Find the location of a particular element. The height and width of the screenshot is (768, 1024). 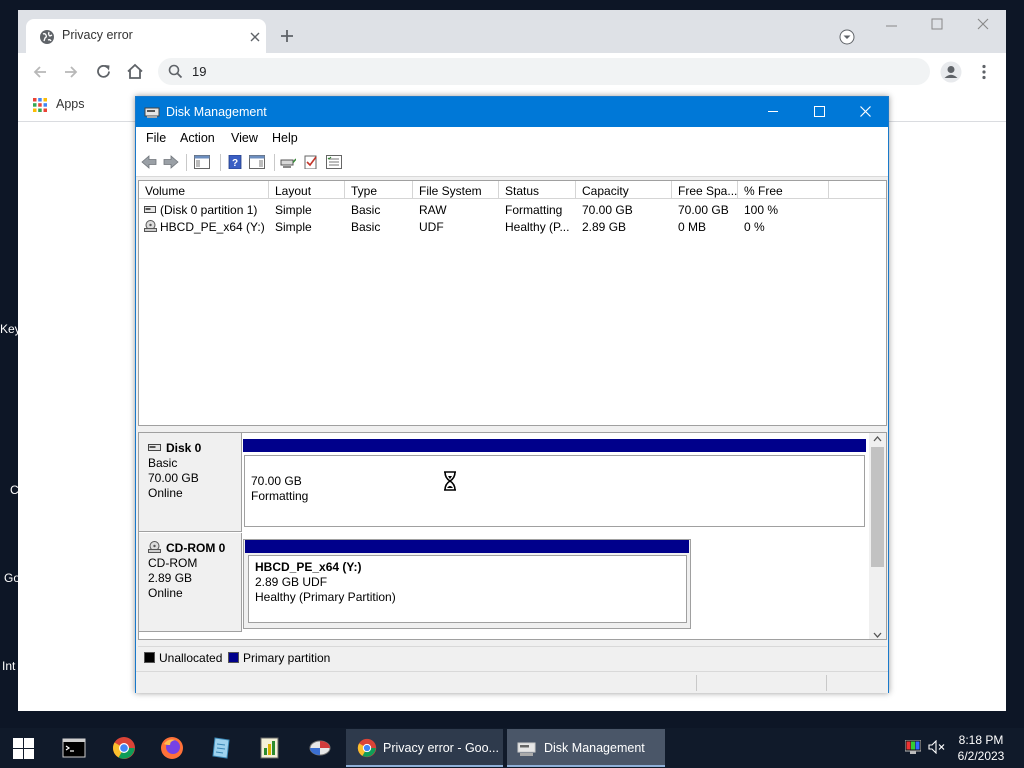

partition-info: 70.00 GB Formatting is located at coordinates (554, 491).